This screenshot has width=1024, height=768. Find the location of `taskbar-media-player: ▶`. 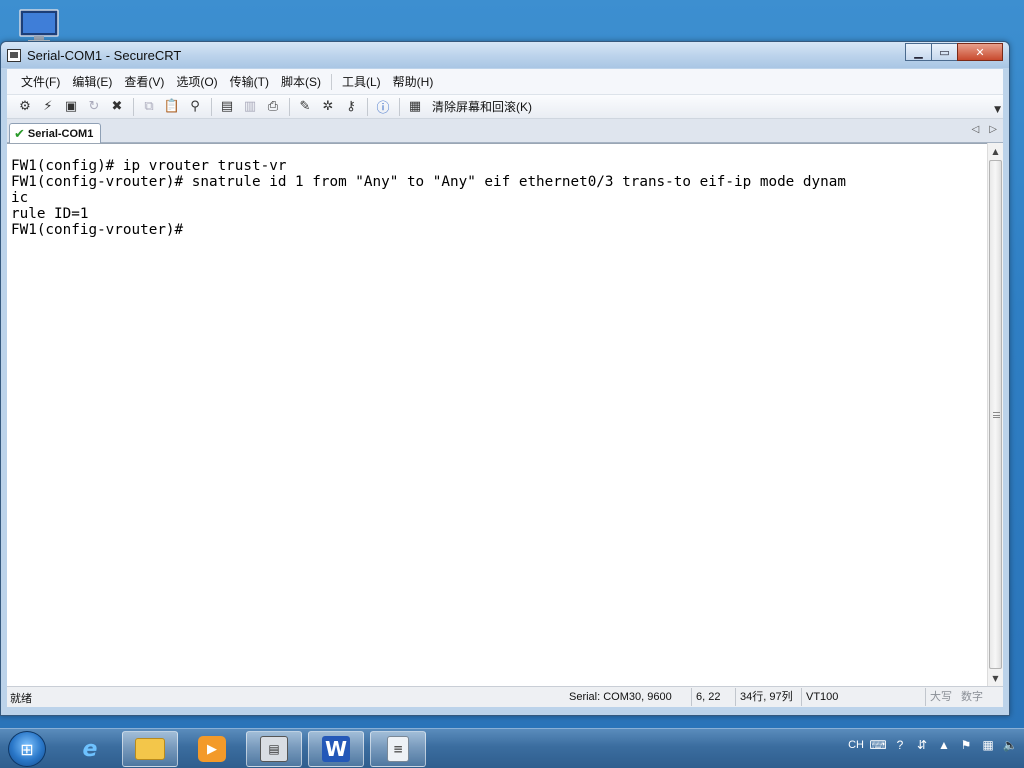

taskbar-media-player: ▶ is located at coordinates (212, 749).